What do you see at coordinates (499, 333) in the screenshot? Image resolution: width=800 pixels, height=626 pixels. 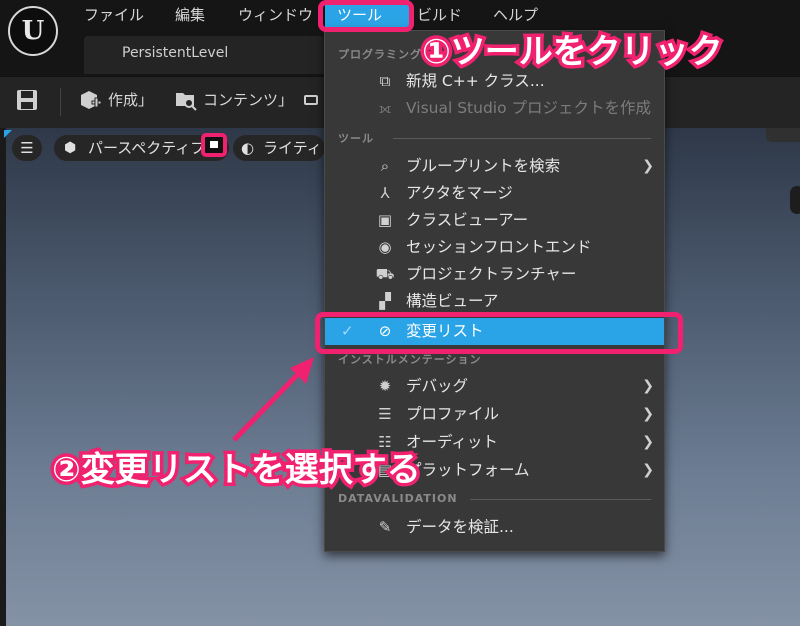 I see `highlight-changelist` at bounding box center [499, 333].